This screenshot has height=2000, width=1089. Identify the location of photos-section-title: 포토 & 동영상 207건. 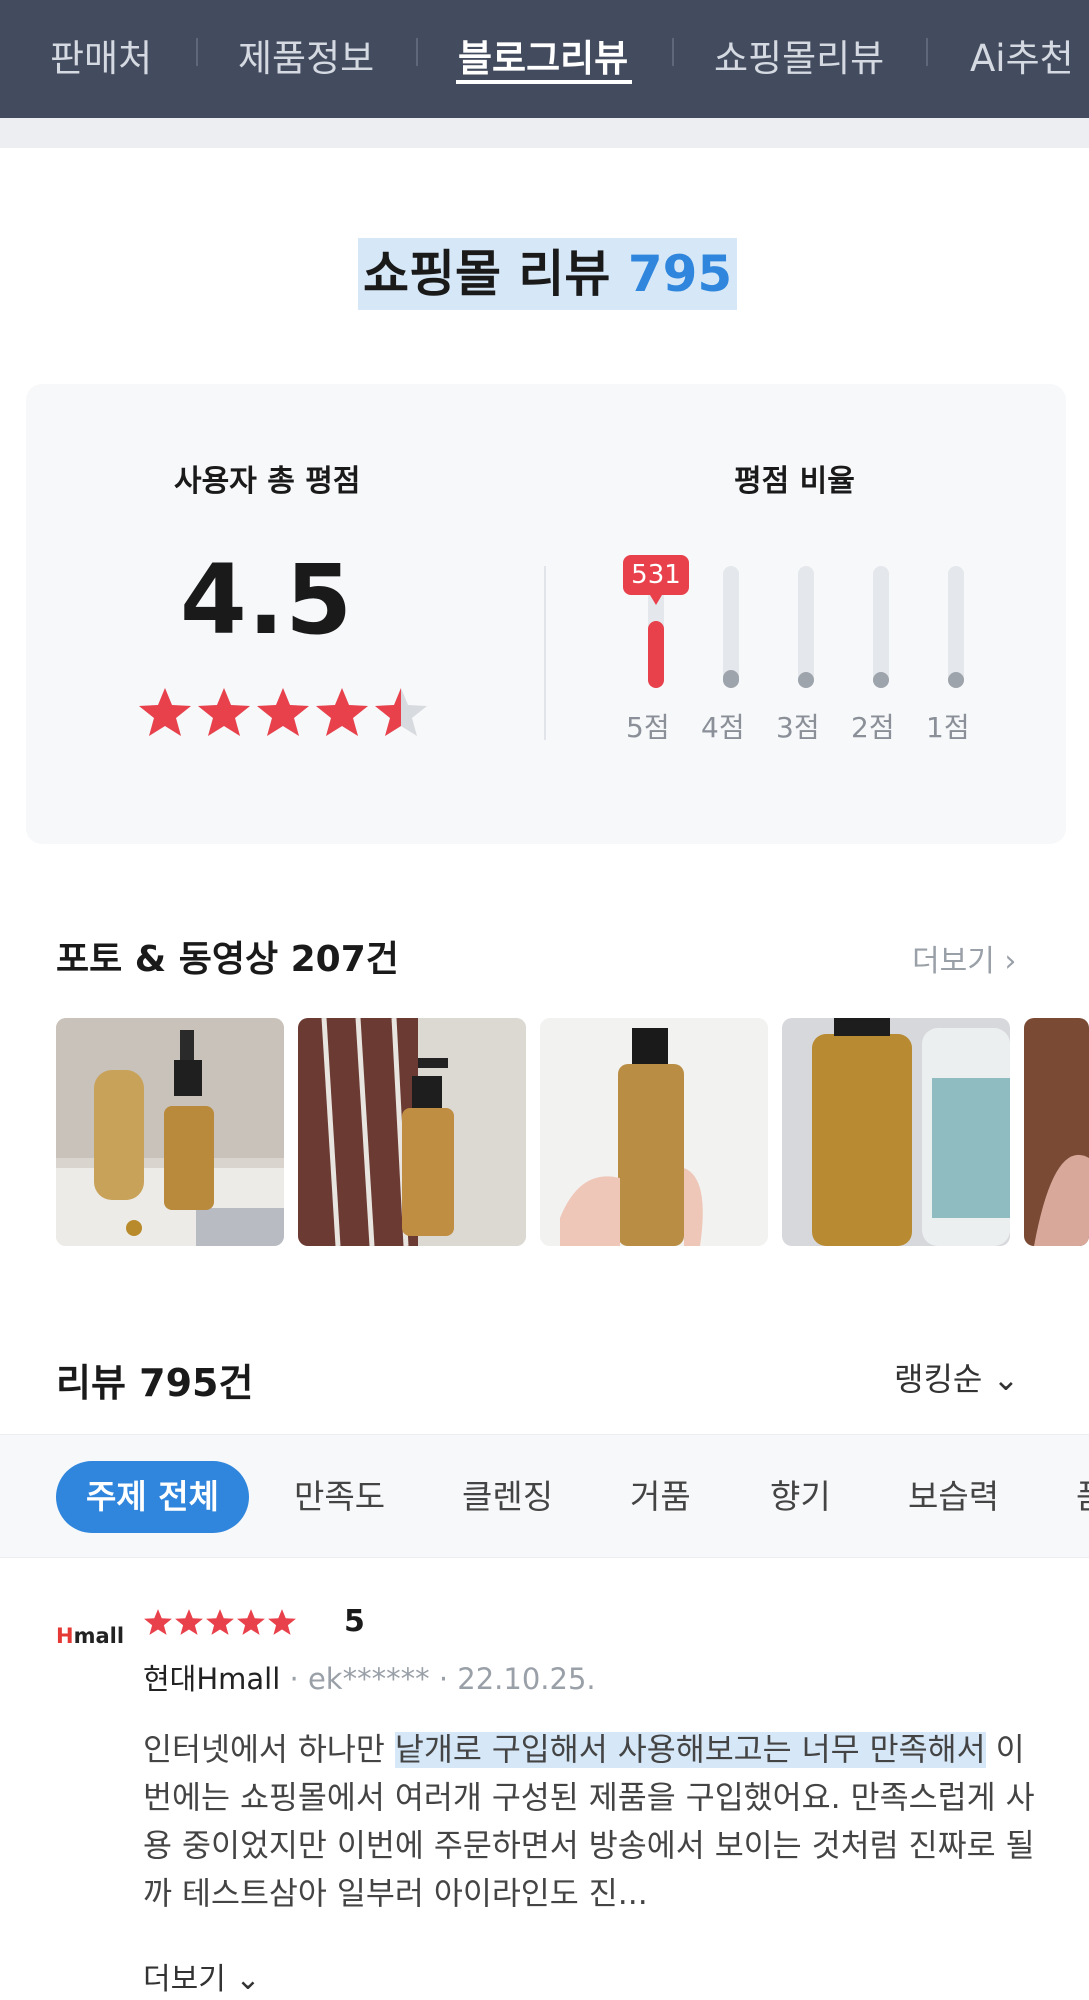
(227, 959).